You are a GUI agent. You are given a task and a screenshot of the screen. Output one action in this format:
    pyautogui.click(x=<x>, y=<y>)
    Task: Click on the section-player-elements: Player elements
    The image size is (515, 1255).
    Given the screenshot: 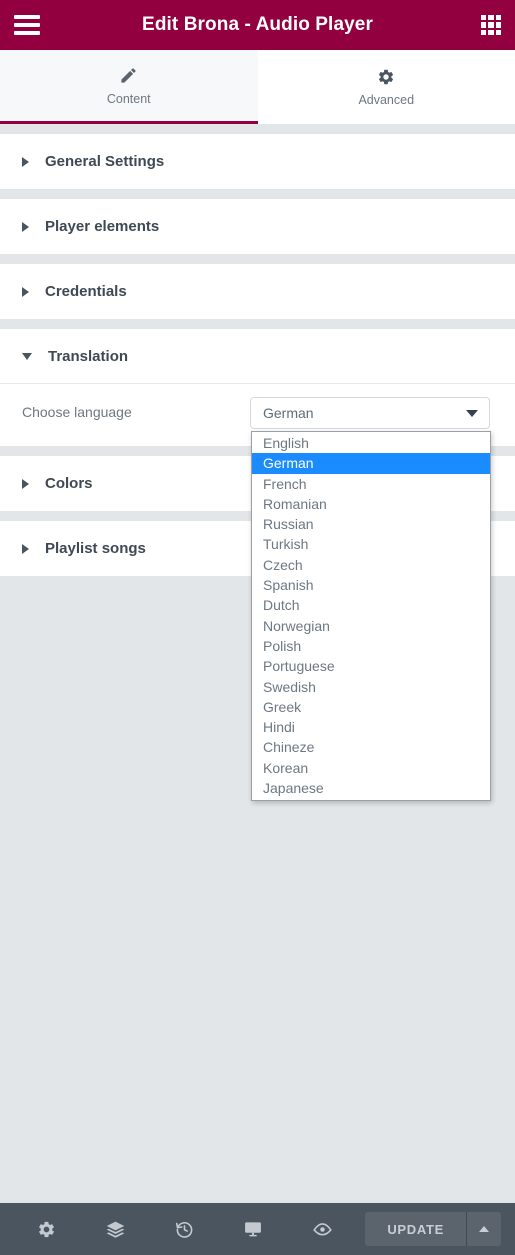 What is the action you would take?
    pyautogui.click(x=257, y=226)
    